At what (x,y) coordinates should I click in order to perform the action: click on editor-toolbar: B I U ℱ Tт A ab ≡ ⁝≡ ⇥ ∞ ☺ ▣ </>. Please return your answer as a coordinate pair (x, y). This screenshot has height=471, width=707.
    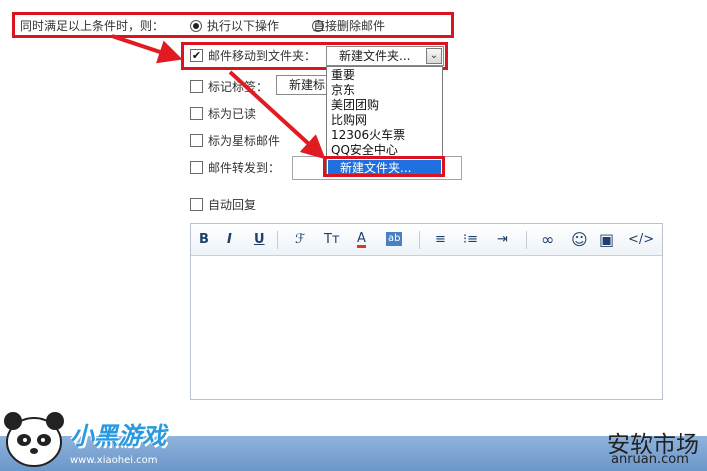
    Looking at the image, I should click on (426, 240).